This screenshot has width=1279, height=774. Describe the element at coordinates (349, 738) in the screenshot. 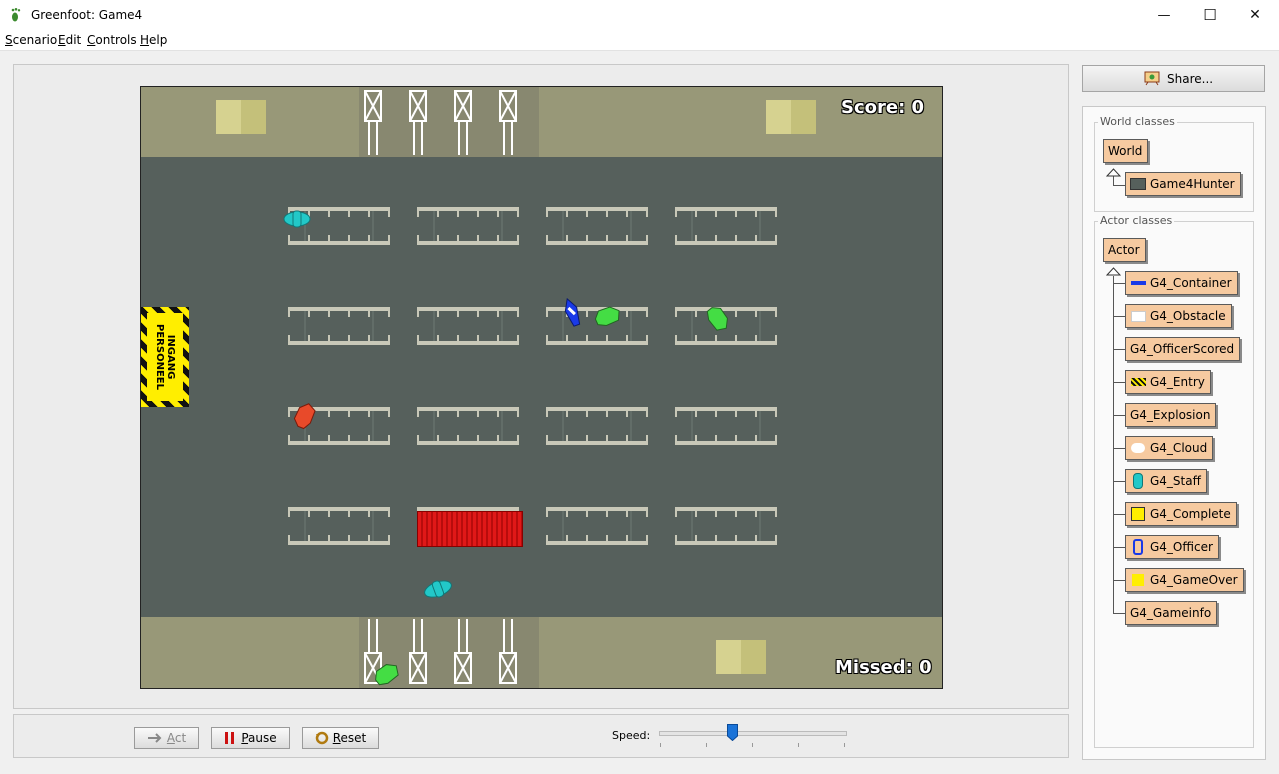

I see `reset-label: Reset` at that location.